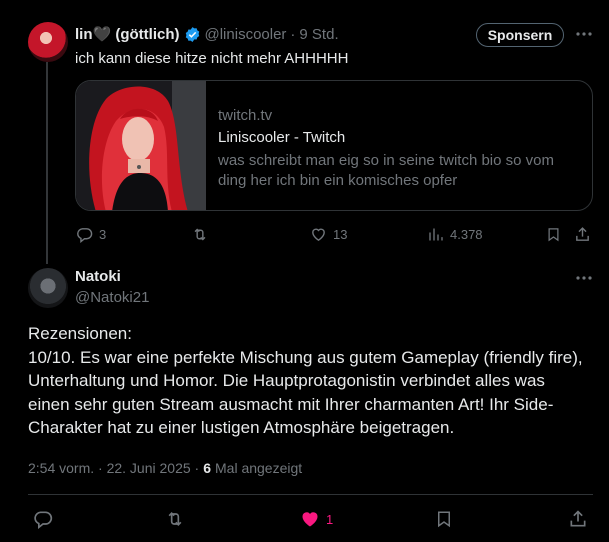 The width and height of the screenshot is (609, 542). I want to click on main-like-action: 1, so click(316, 519).